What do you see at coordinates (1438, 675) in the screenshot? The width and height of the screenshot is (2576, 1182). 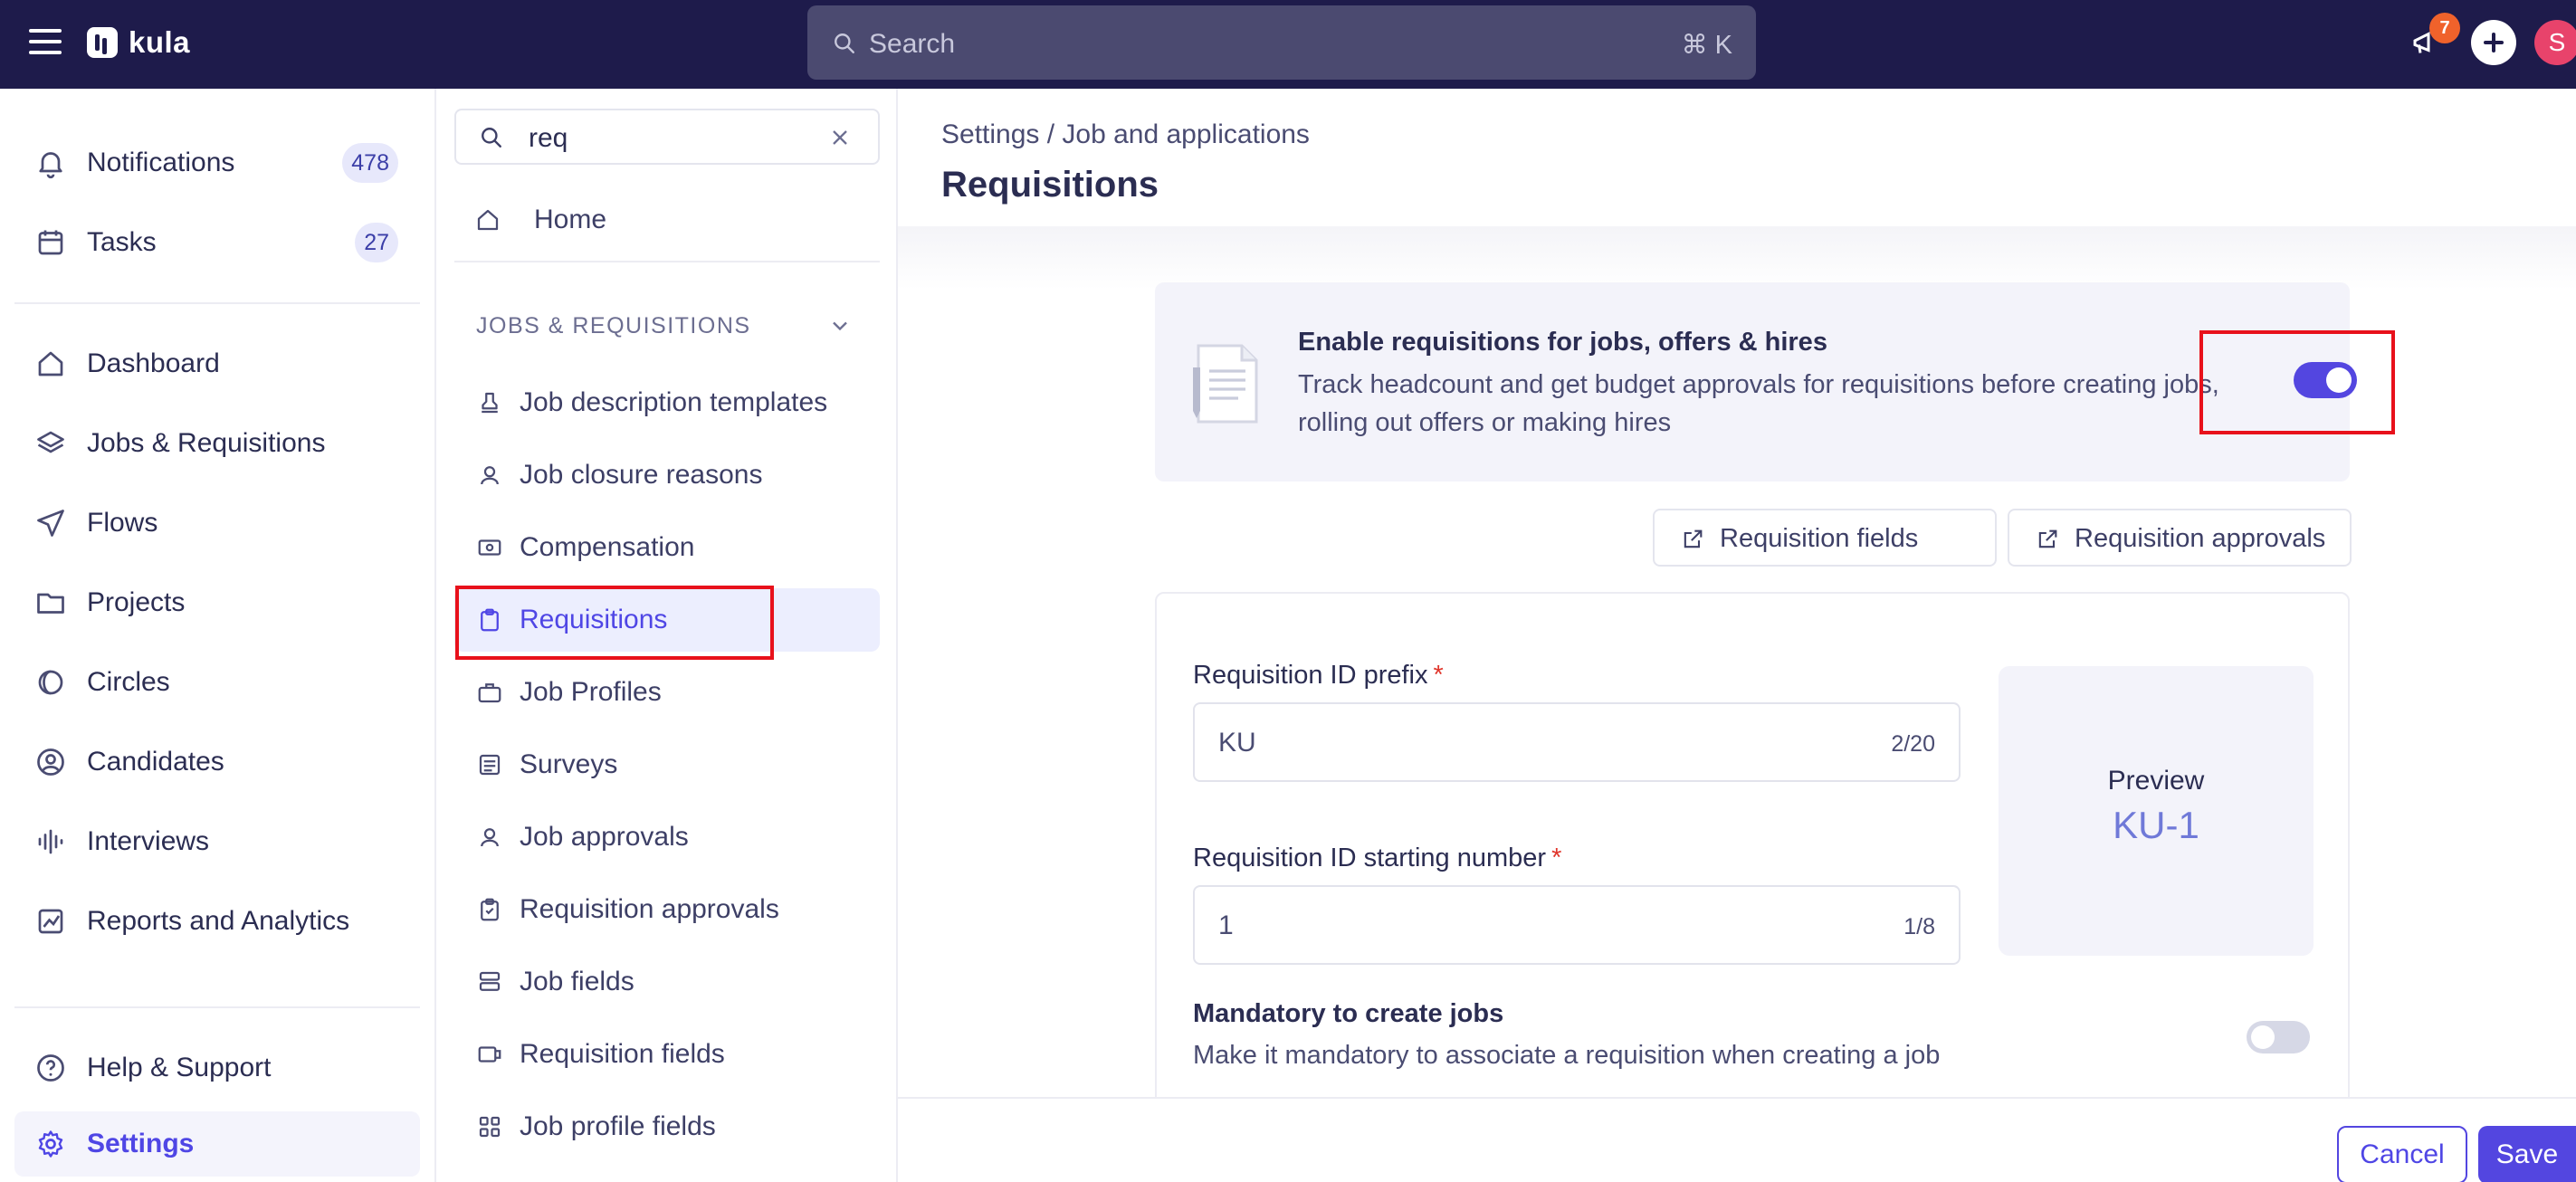 I see `required-marker: *` at bounding box center [1438, 675].